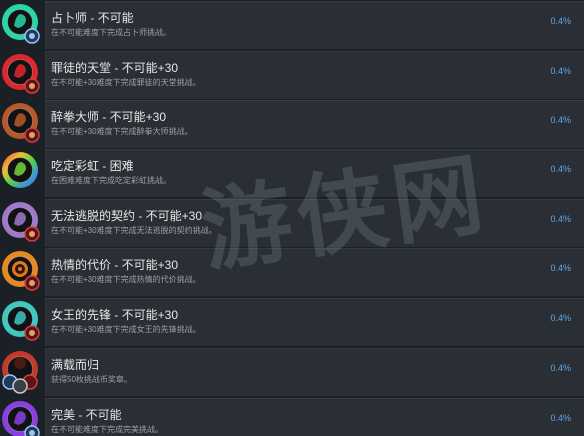 The image size is (584, 436). Describe the element at coordinates (22, 74) in the screenshot. I see `sinners-paradise-icon` at that location.